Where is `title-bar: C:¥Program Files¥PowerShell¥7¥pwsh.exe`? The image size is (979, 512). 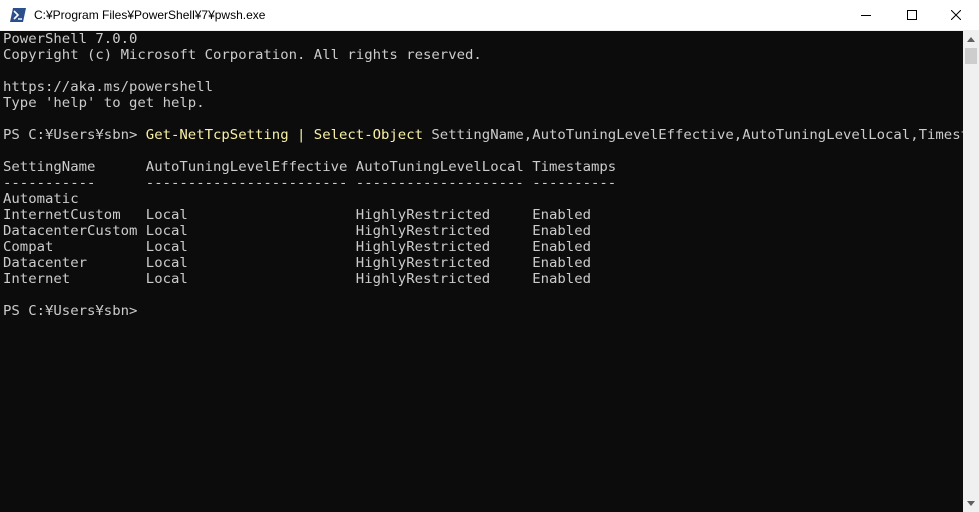
title-bar: C:¥Program Files¥PowerShell¥7¥pwsh.exe is located at coordinates (489, 15).